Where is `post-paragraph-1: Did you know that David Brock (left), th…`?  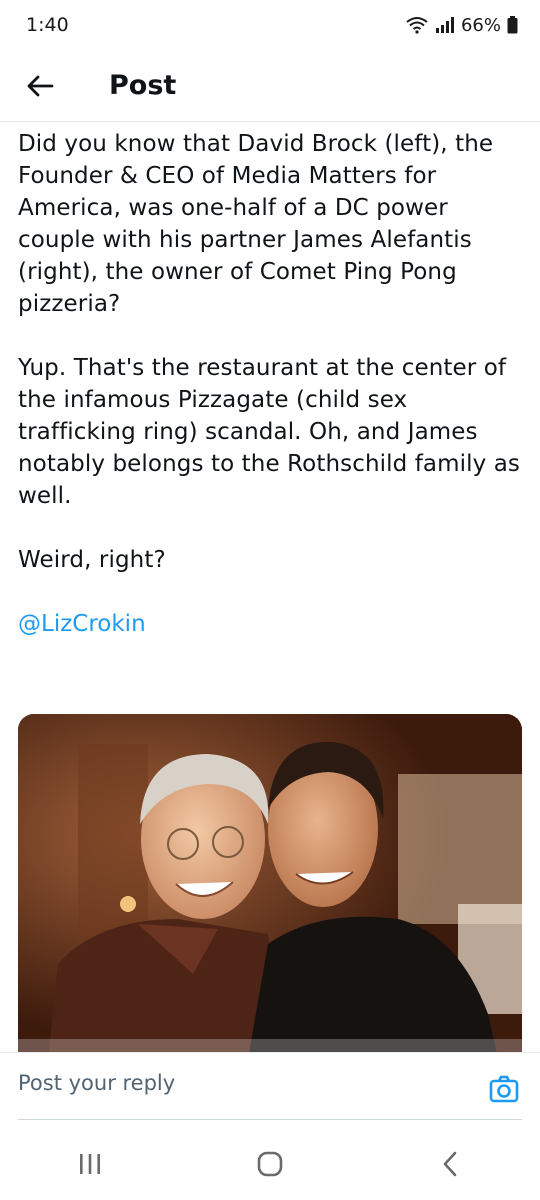 post-paragraph-1: Did you know that David Brock (left), th… is located at coordinates (256, 224).